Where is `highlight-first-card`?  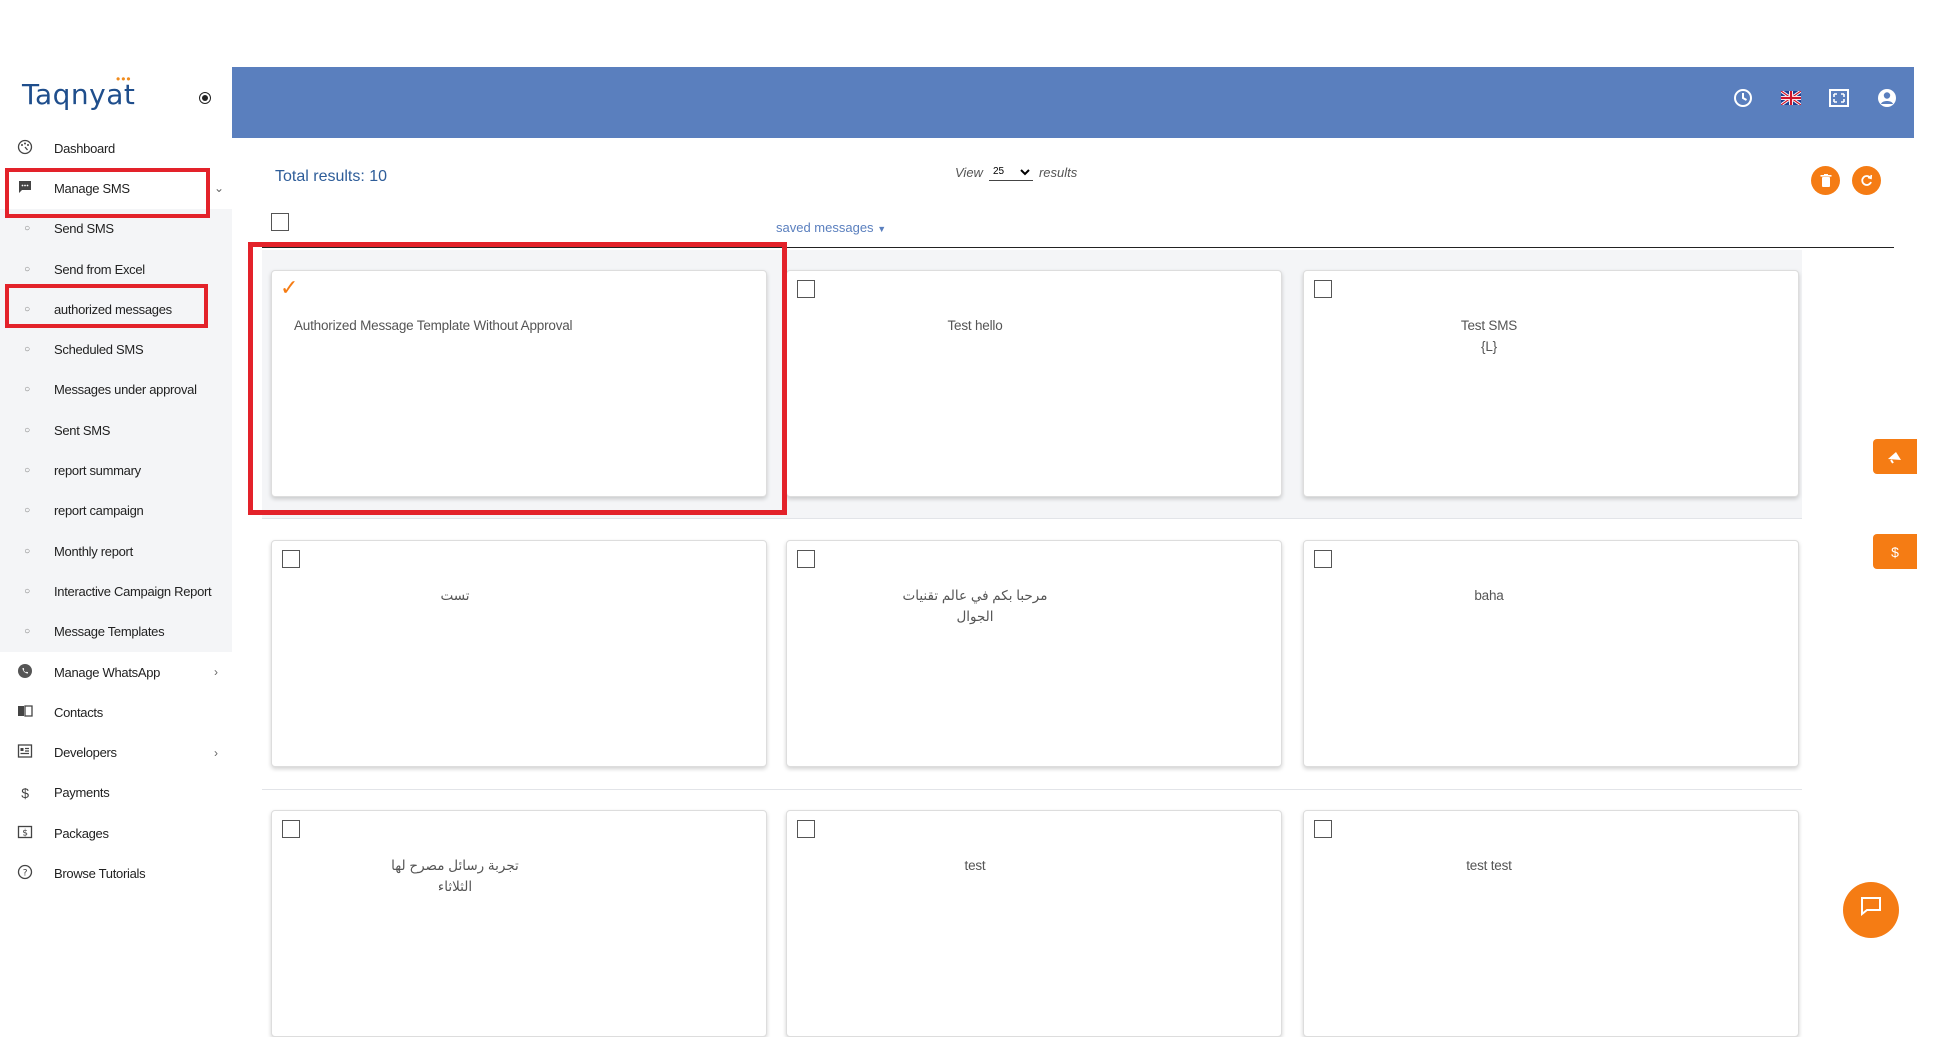
highlight-first-card is located at coordinates (517, 378).